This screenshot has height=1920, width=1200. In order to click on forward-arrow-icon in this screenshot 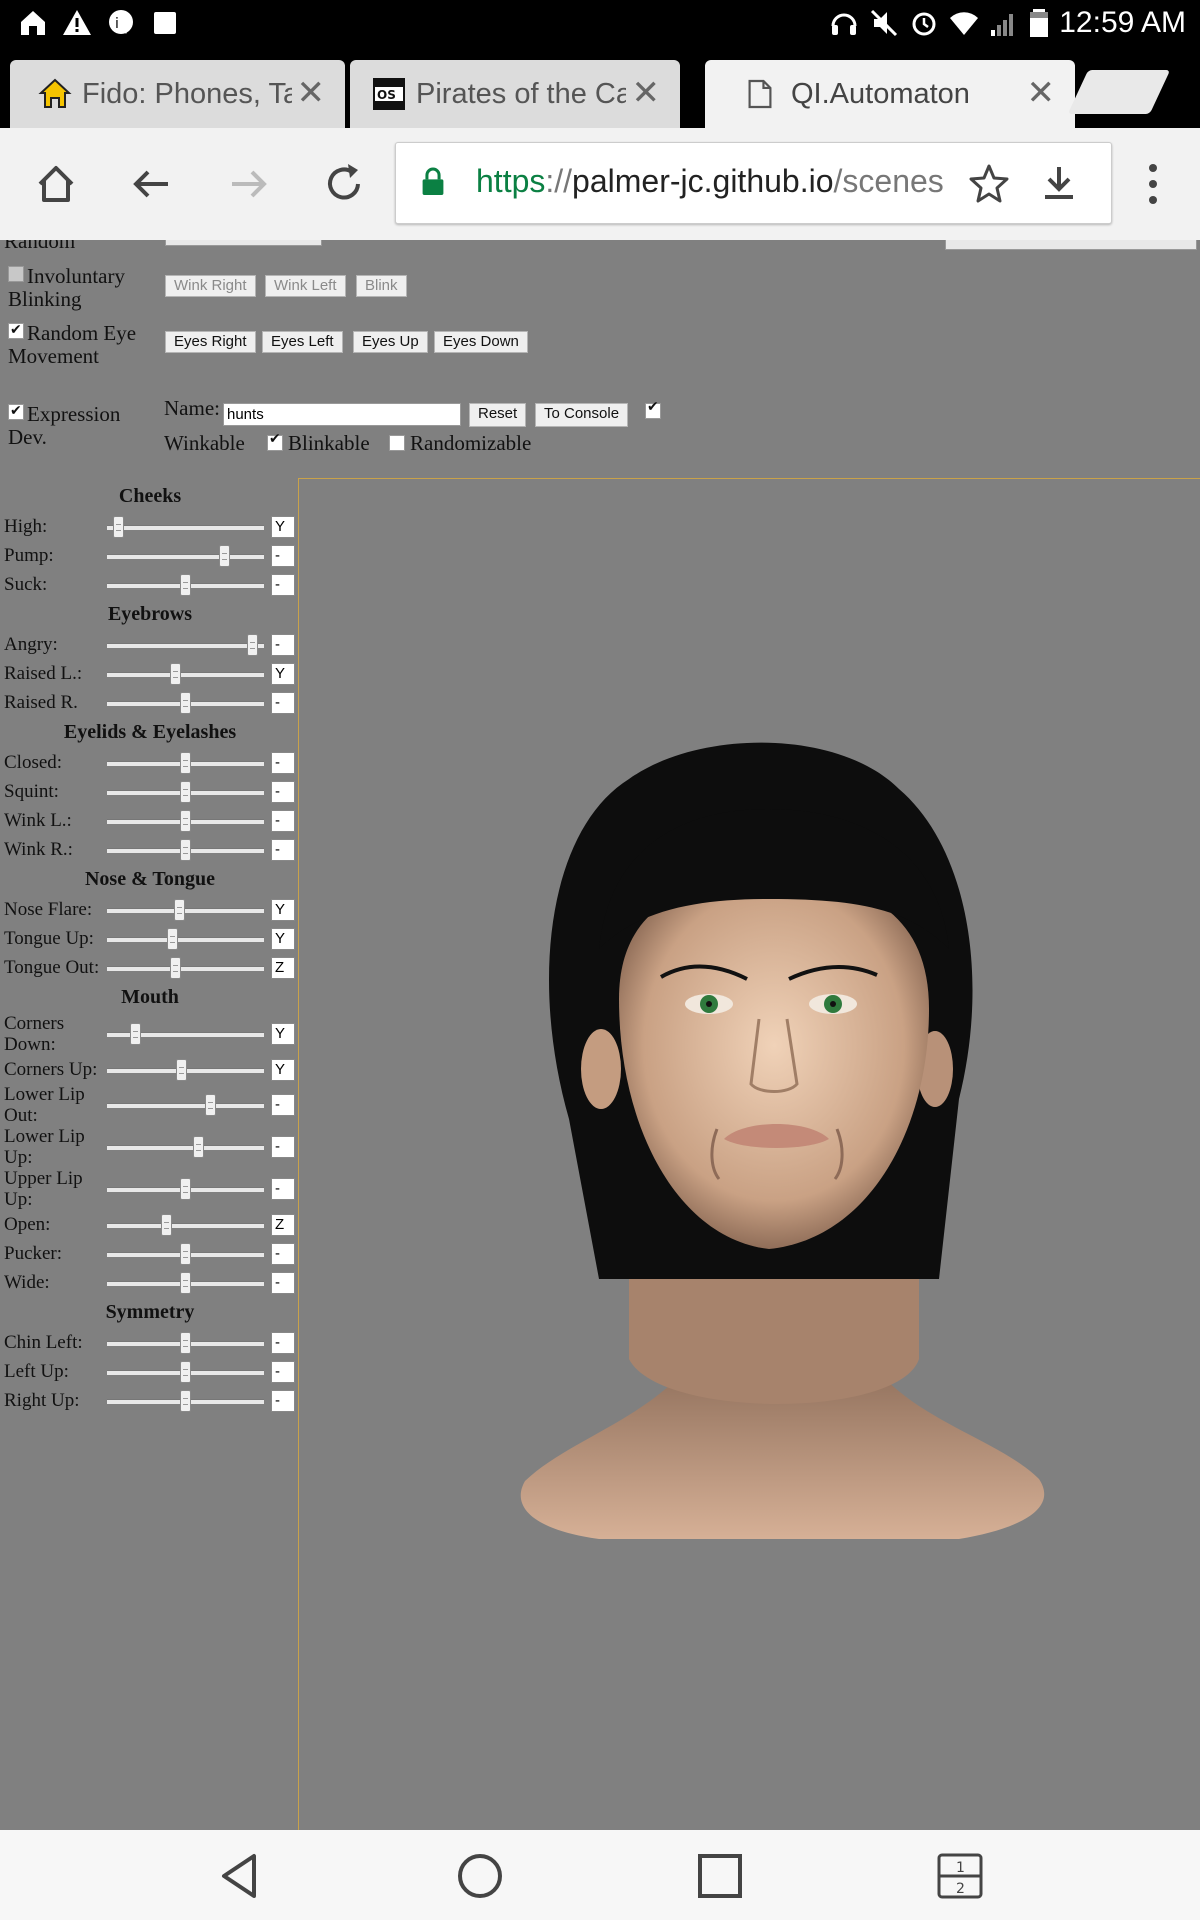, I will do `click(248, 184)`.